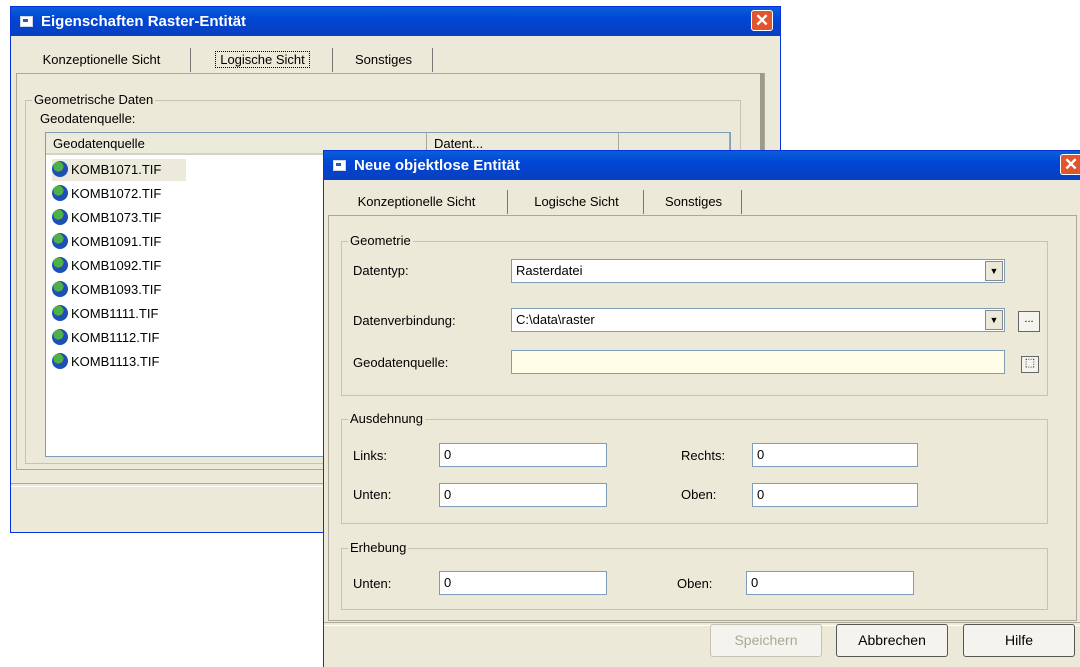  I want to click on list-item-label: KOMB1112.TIF, so click(115, 337).